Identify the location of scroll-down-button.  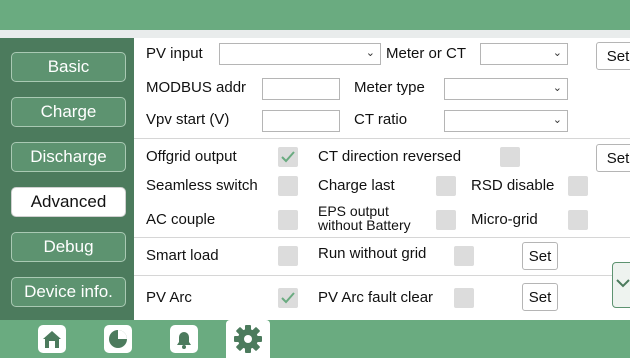
(621, 285).